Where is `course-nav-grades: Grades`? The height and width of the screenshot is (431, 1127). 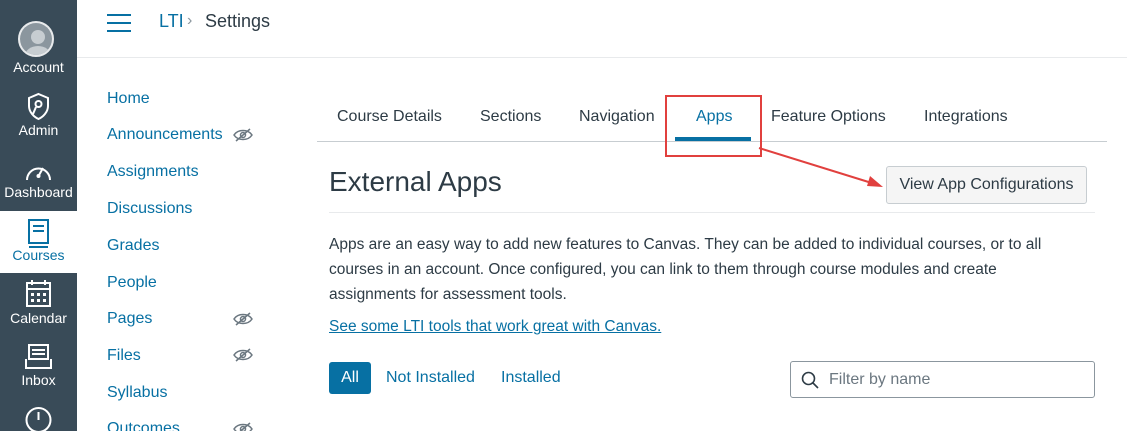 course-nav-grades: Grades is located at coordinates (133, 246).